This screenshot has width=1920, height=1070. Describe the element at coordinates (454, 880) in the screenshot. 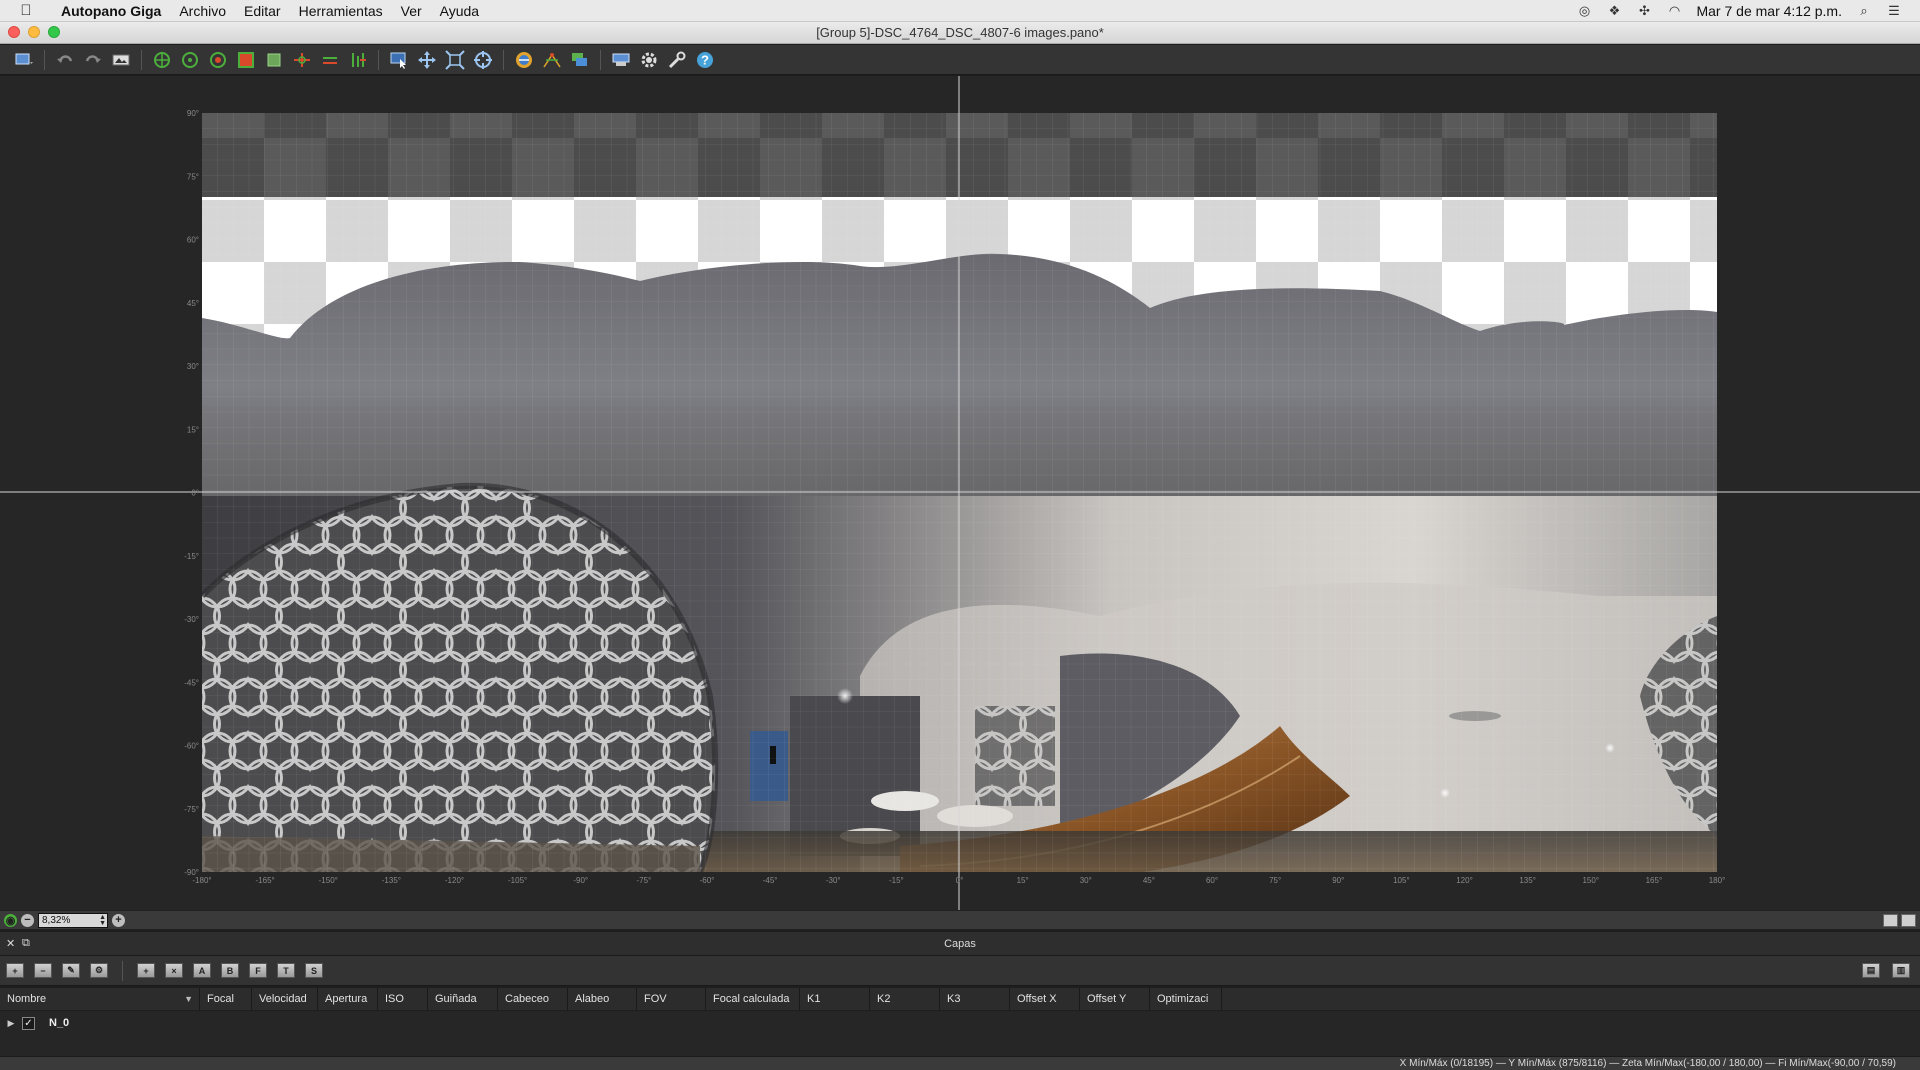

I see `longitude-tick-label: -120°` at that location.